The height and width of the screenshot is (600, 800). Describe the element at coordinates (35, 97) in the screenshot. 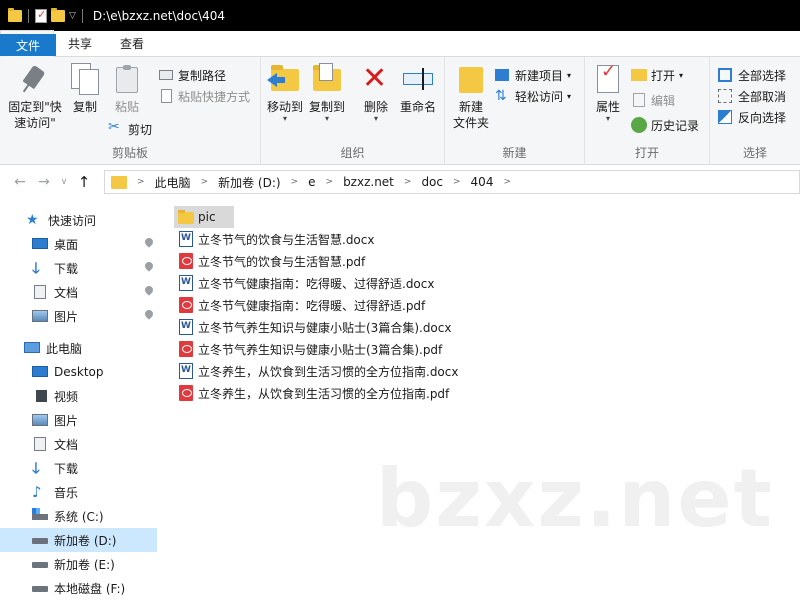

I see `pin-to-quick-access-button: 固定到"快速访问"` at that location.